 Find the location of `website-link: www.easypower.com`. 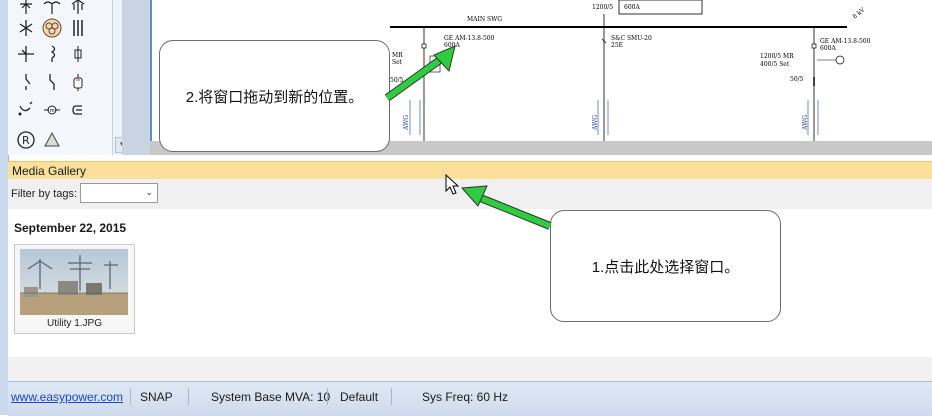

website-link: www.easypower.com is located at coordinates (67, 397).